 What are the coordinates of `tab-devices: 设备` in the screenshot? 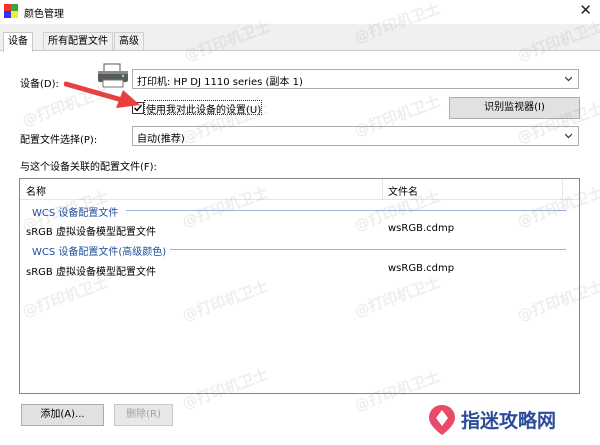 It's located at (18, 42).